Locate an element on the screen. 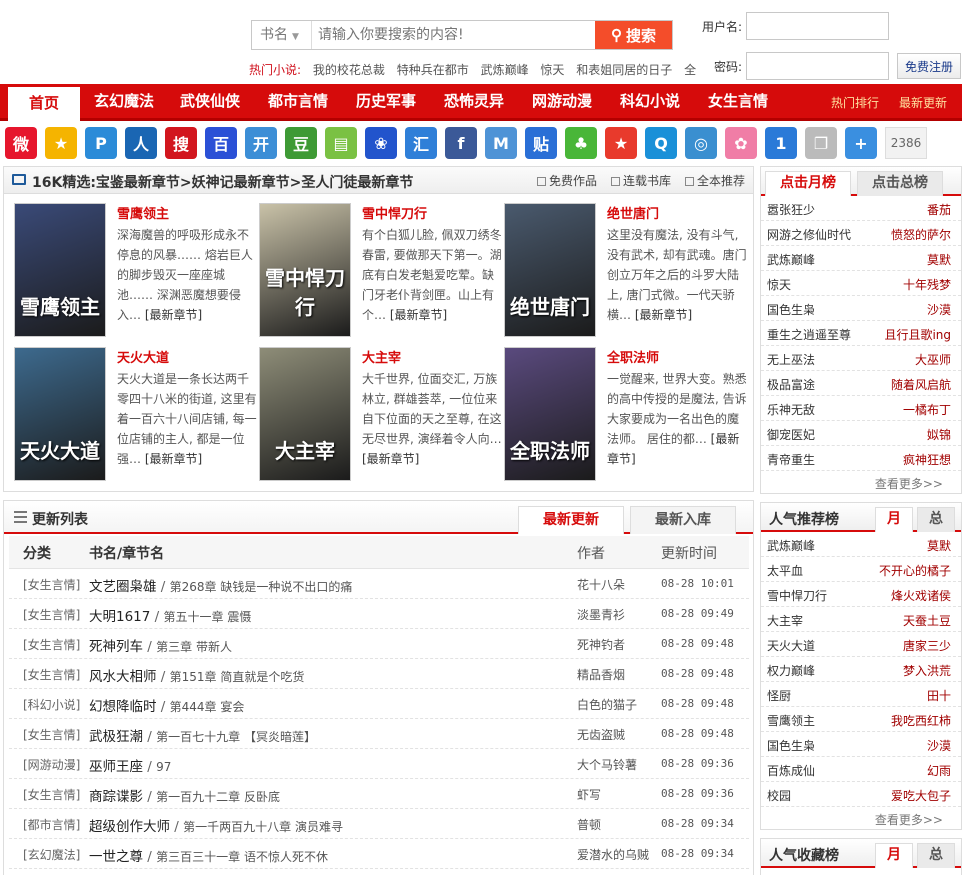 This screenshot has height=875, width=962. rank-book-link: 无上巫法 is located at coordinates (791, 359).